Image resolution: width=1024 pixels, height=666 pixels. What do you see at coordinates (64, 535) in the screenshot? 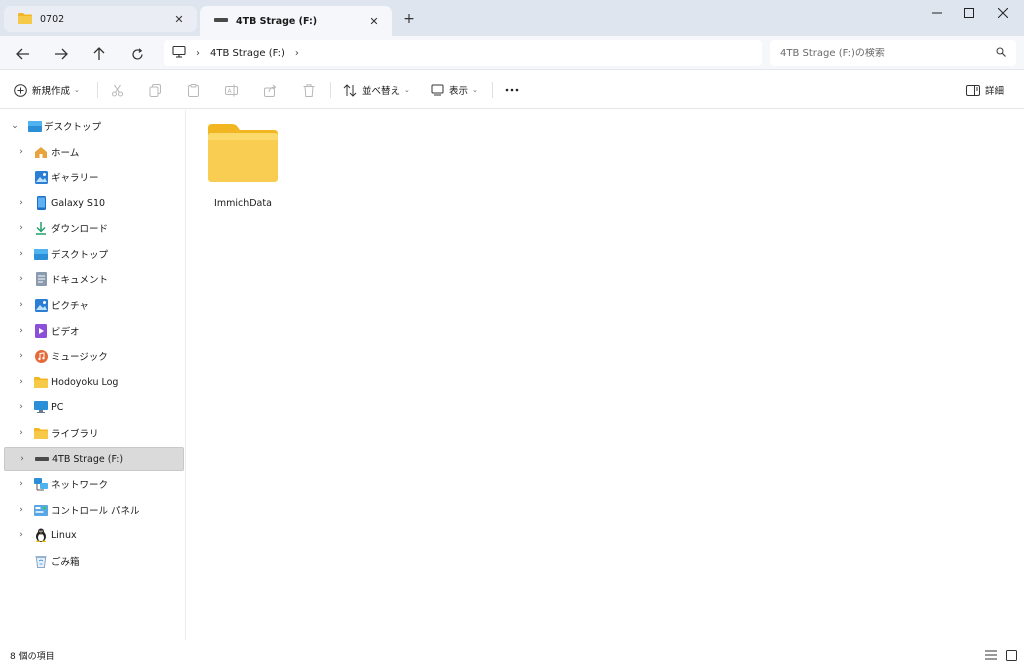
I see `sidebar-item-label: Linux` at bounding box center [64, 535].